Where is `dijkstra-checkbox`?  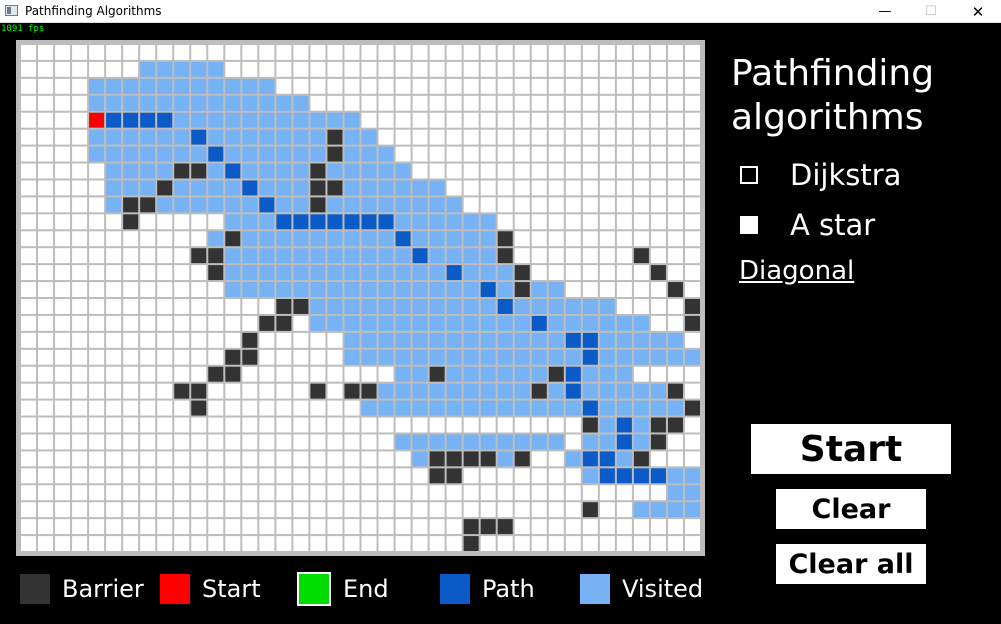 dijkstra-checkbox is located at coordinates (749, 175).